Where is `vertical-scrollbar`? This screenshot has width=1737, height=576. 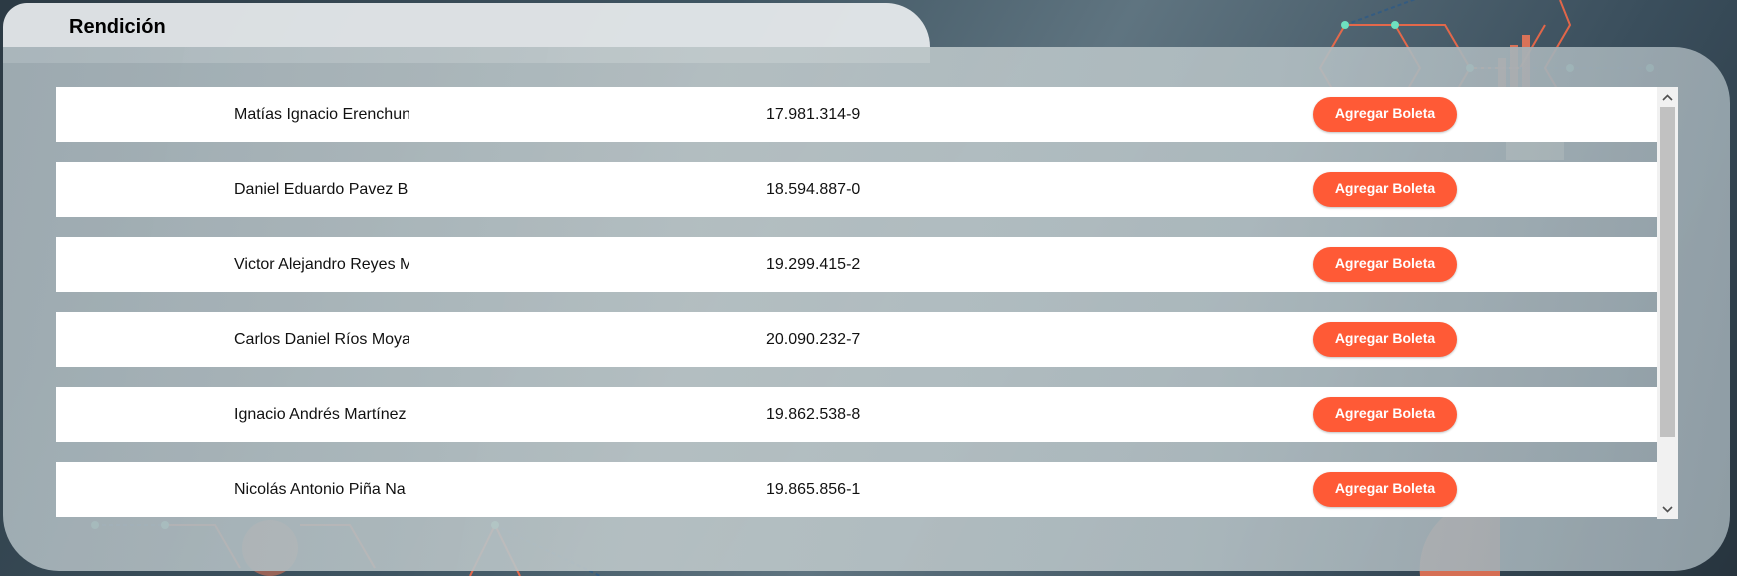
vertical-scrollbar is located at coordinates (1667, 303).